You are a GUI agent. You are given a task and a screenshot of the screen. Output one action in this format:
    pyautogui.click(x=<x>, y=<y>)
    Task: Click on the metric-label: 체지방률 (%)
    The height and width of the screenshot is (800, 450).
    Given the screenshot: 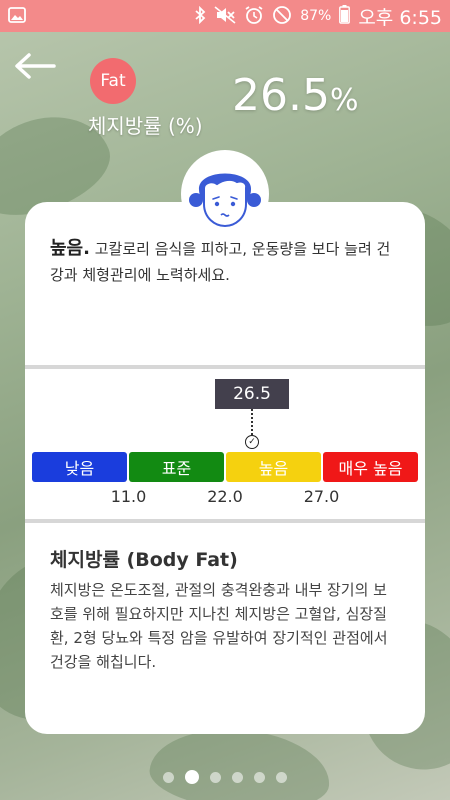 What is the action you would take?
    pyautogui.click(x=145, y=126)
    